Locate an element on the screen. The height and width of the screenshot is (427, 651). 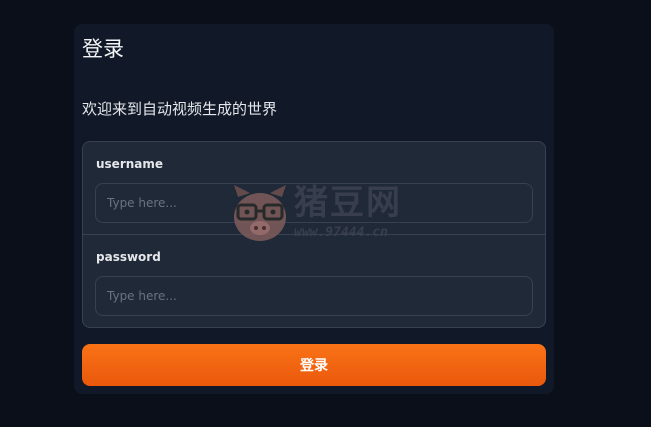
page-title: 登录 is located at coordinates (103, 49).